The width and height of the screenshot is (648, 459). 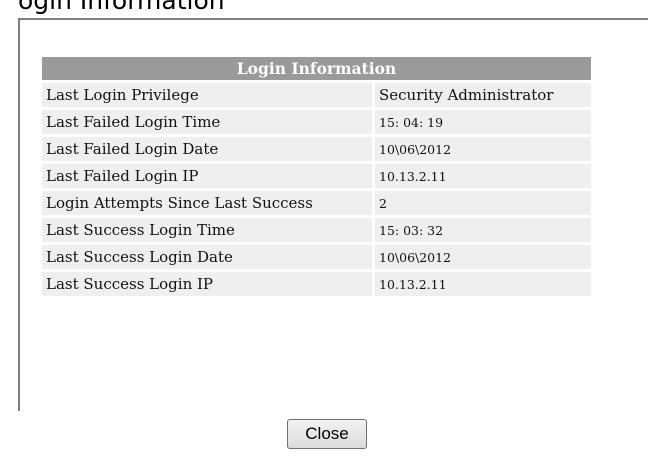 I want to click on row-label: Last Login Privilege, so click(x=207, y=95).